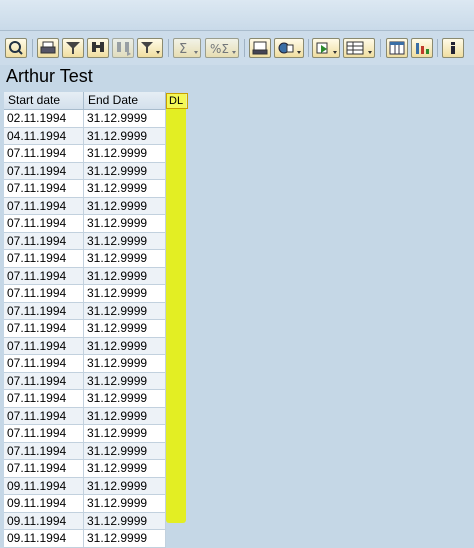  What do you see at coordinates (177, 101) in the screenshot?
I see `column-header-dl: DL` at bounding box center [177, 101].